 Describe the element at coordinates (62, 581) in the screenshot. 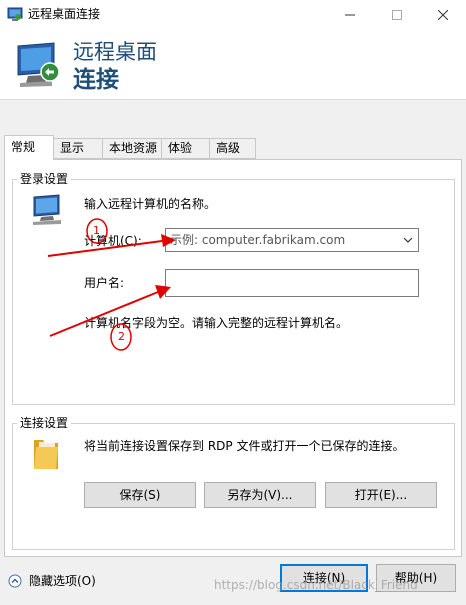

I see `hide-options-label: 隐藏选项(O)` at that location.